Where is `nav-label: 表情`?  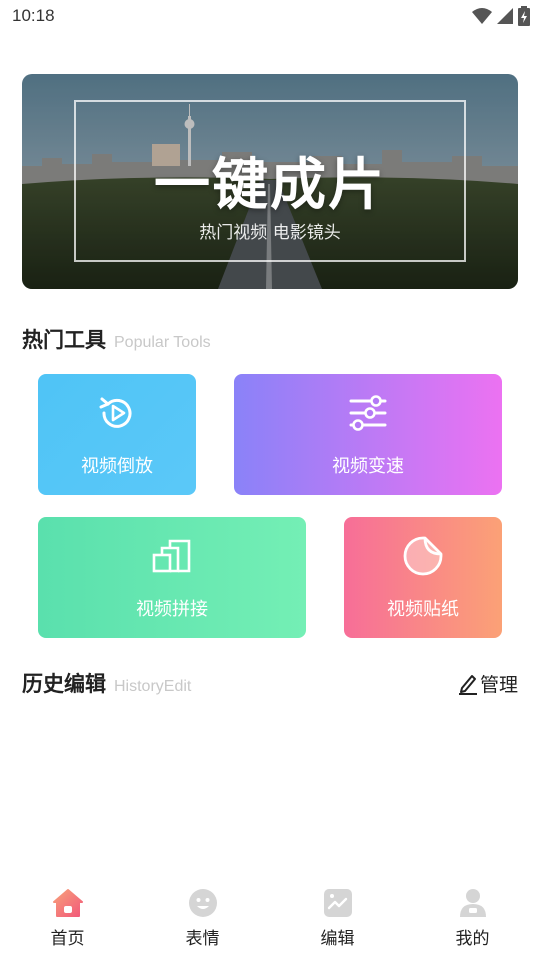
nav-label: 表情 is located at coordinates (202, 939).